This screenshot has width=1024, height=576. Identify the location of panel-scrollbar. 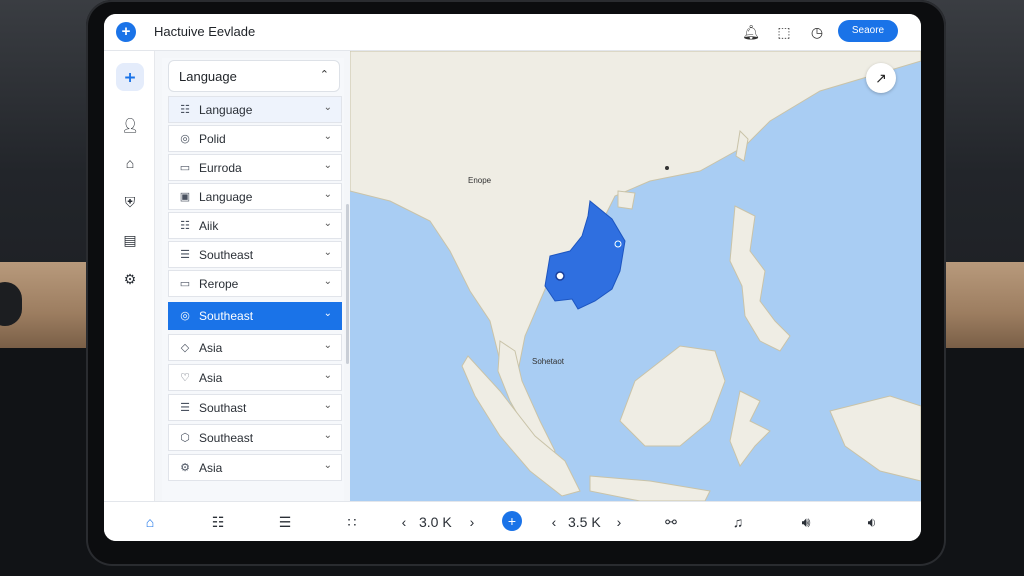
(347, 284).